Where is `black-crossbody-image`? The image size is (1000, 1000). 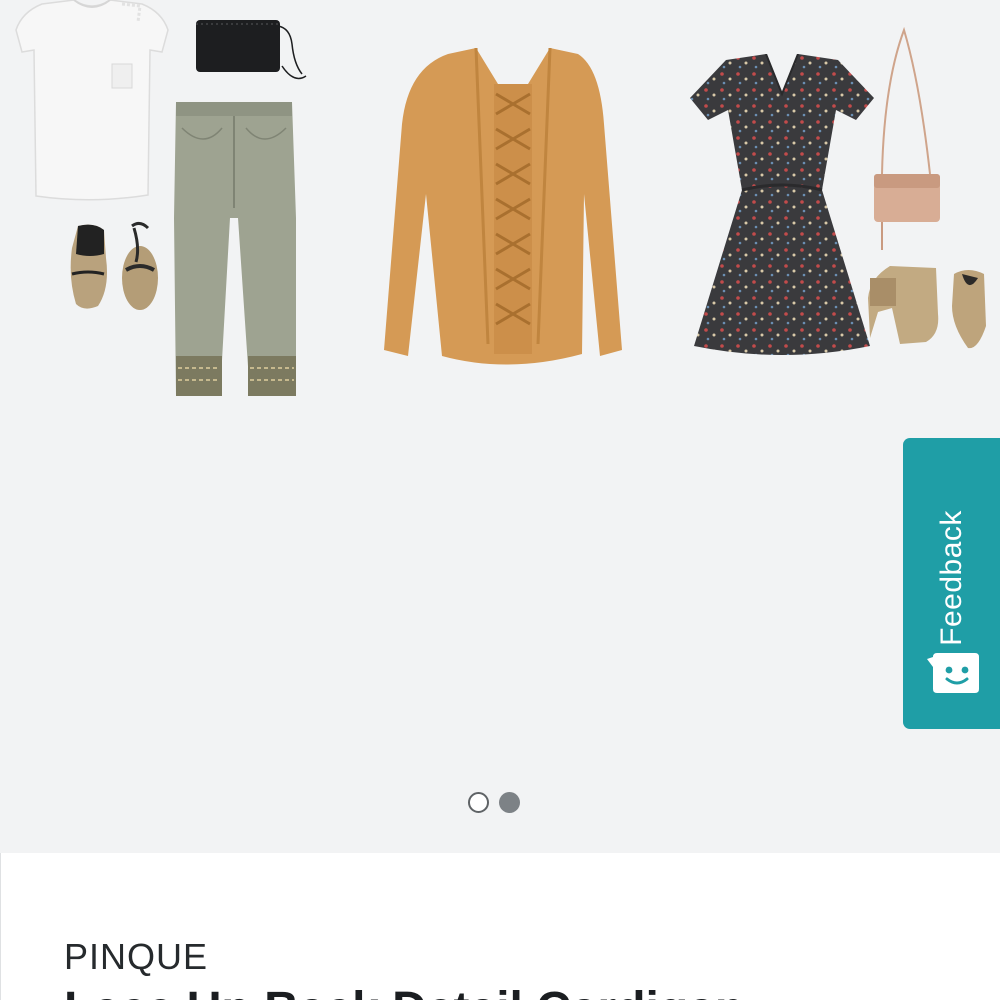 black-crossbody-image is located at coordinates (251, 50).